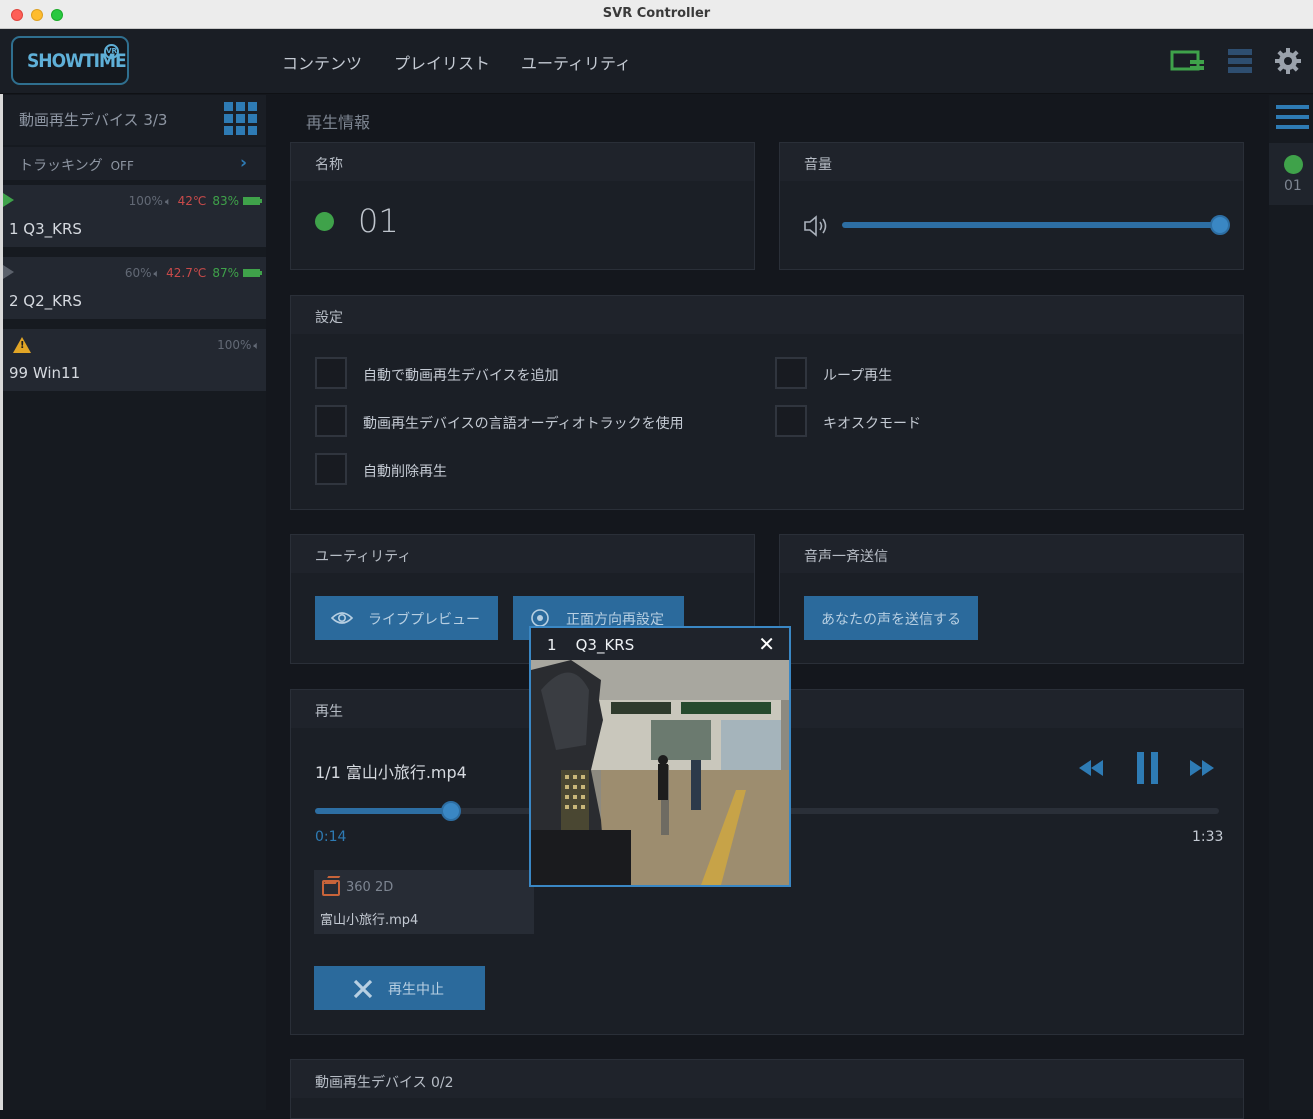 This screenshot has width=1313, height=1119. Describe the element at coordinates (656, 61) in the screenshot. I see `top-nav: SHOWTIME VR コンテンツ プレイリスト ユーティリティ` at that location.